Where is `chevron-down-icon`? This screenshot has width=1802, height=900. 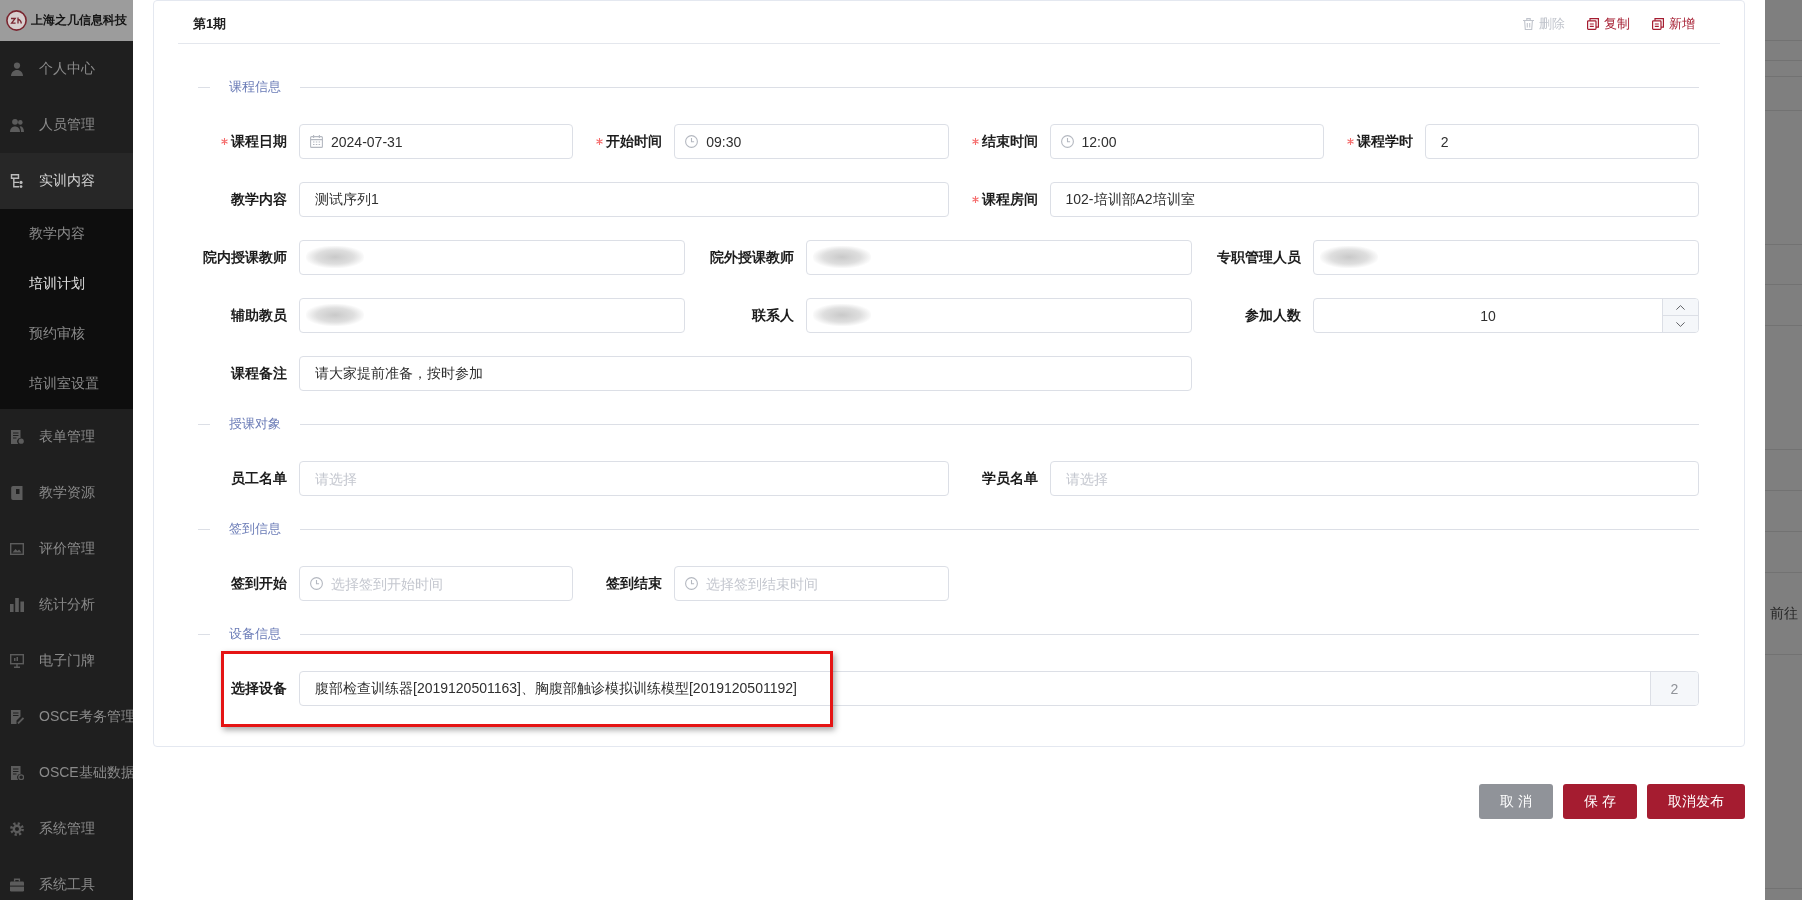 chevron-down-icon is located at coordinates (1680, 324).